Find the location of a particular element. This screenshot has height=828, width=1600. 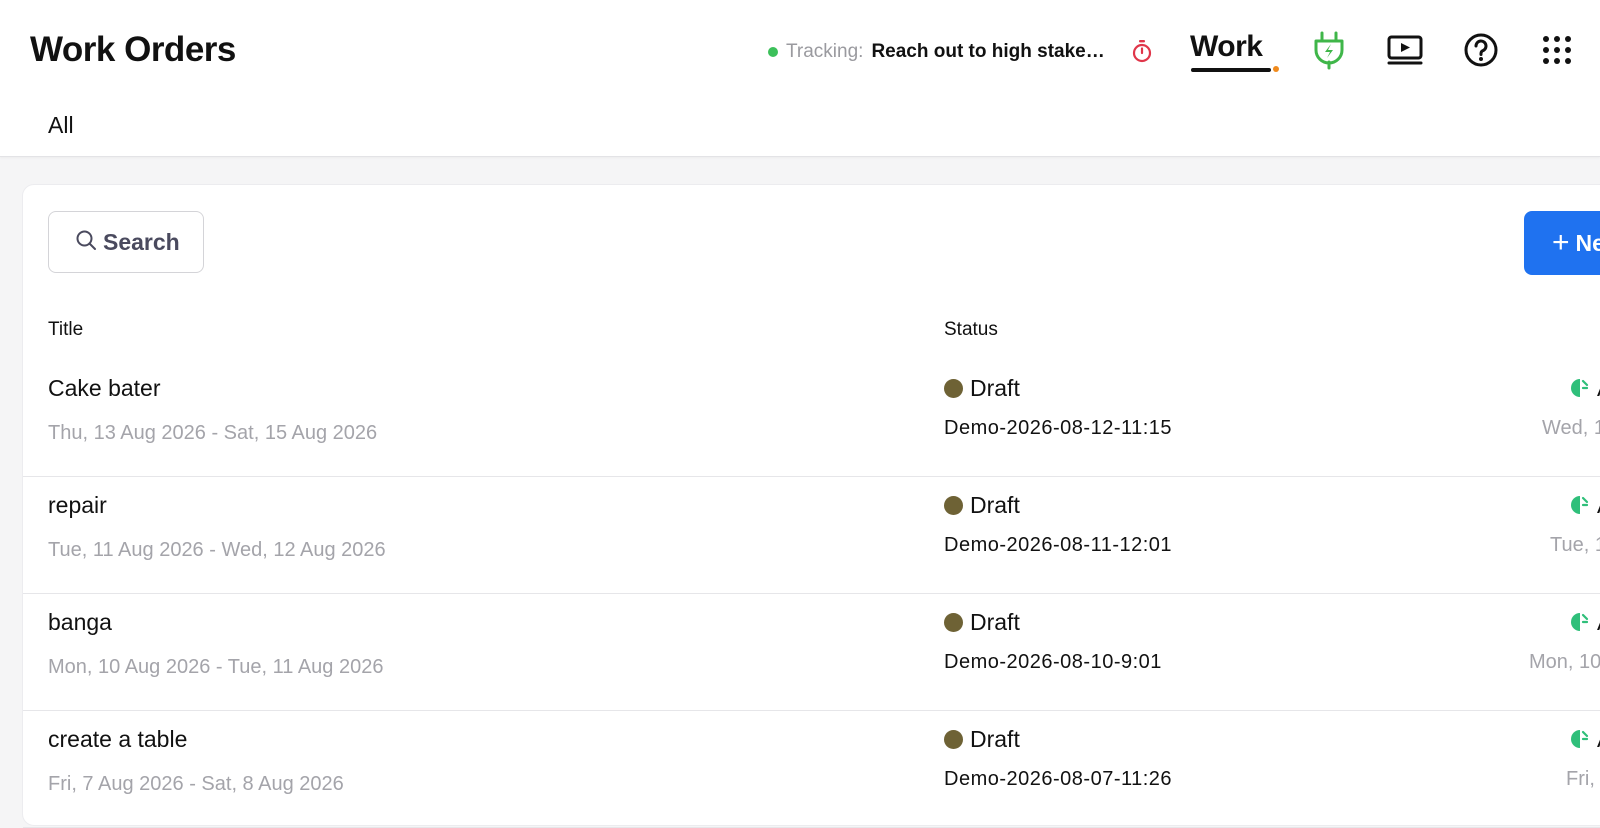

video-player-icon is located at coordinates (1405, 50).